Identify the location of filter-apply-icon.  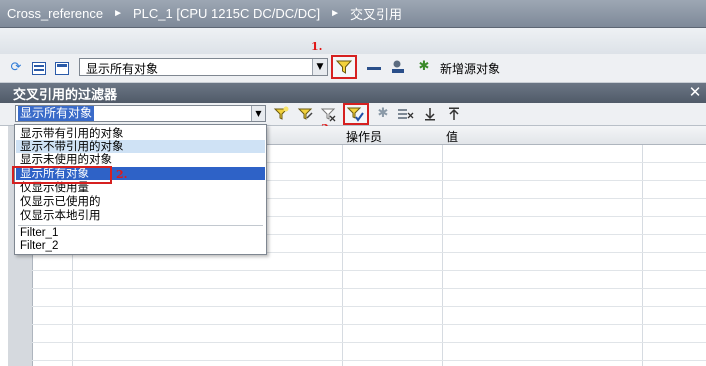
(355, 114).